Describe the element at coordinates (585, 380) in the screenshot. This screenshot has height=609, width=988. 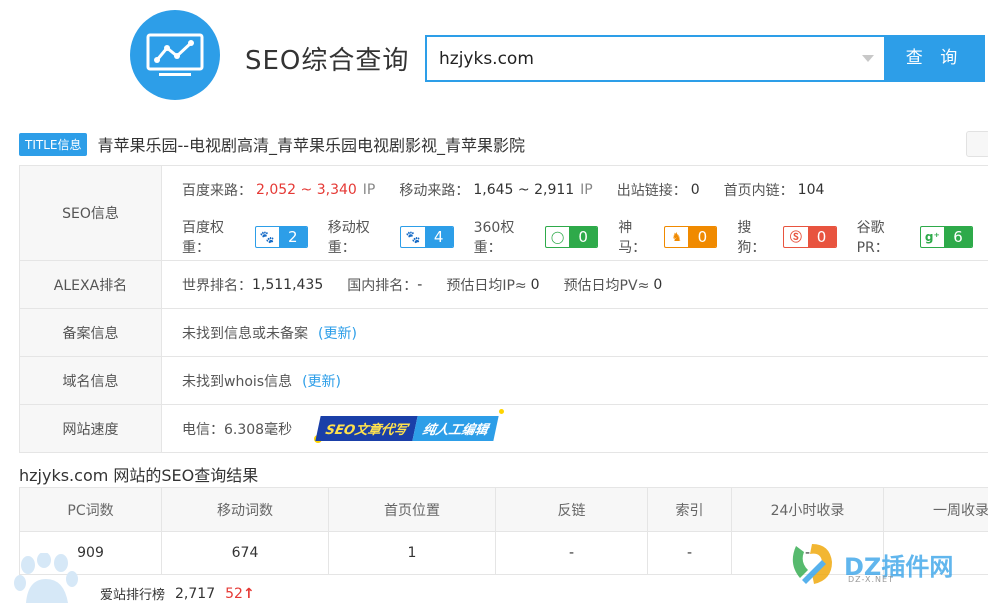
I see `domain-row: 未找到whois信息 (更新)` at that location.